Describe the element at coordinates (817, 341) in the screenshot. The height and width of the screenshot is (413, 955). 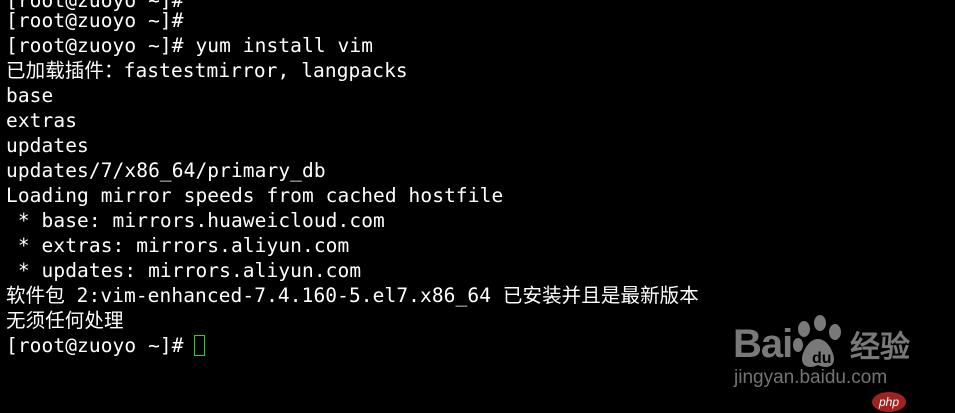
I see `baidu-paw-icon: du` at that location.